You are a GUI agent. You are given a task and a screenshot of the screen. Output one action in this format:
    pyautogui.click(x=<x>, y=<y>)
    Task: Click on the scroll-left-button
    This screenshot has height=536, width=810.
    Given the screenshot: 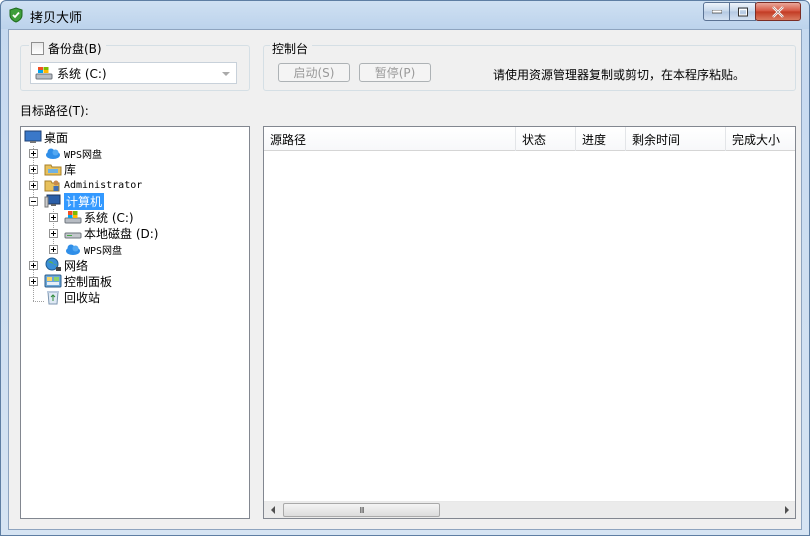 What is the action you would take?
    pyautogui.click(x=272, y=510)
    